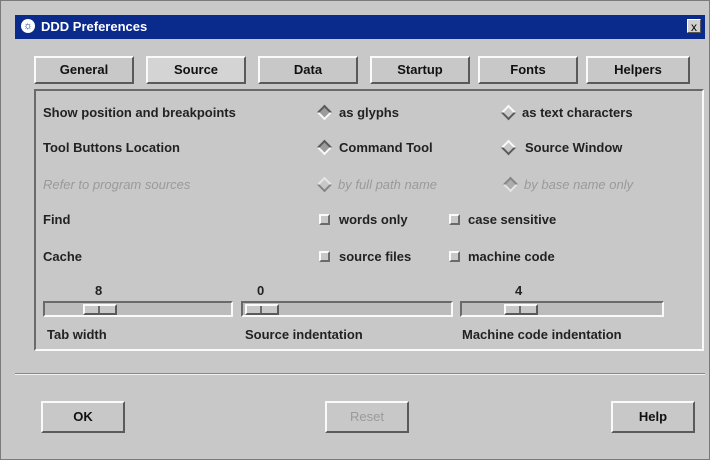  What do you see at coordinates (139, 112) in the screenshot?
I see `show-position-label: Show position and breakpoints` at bounding box center [139, 112].